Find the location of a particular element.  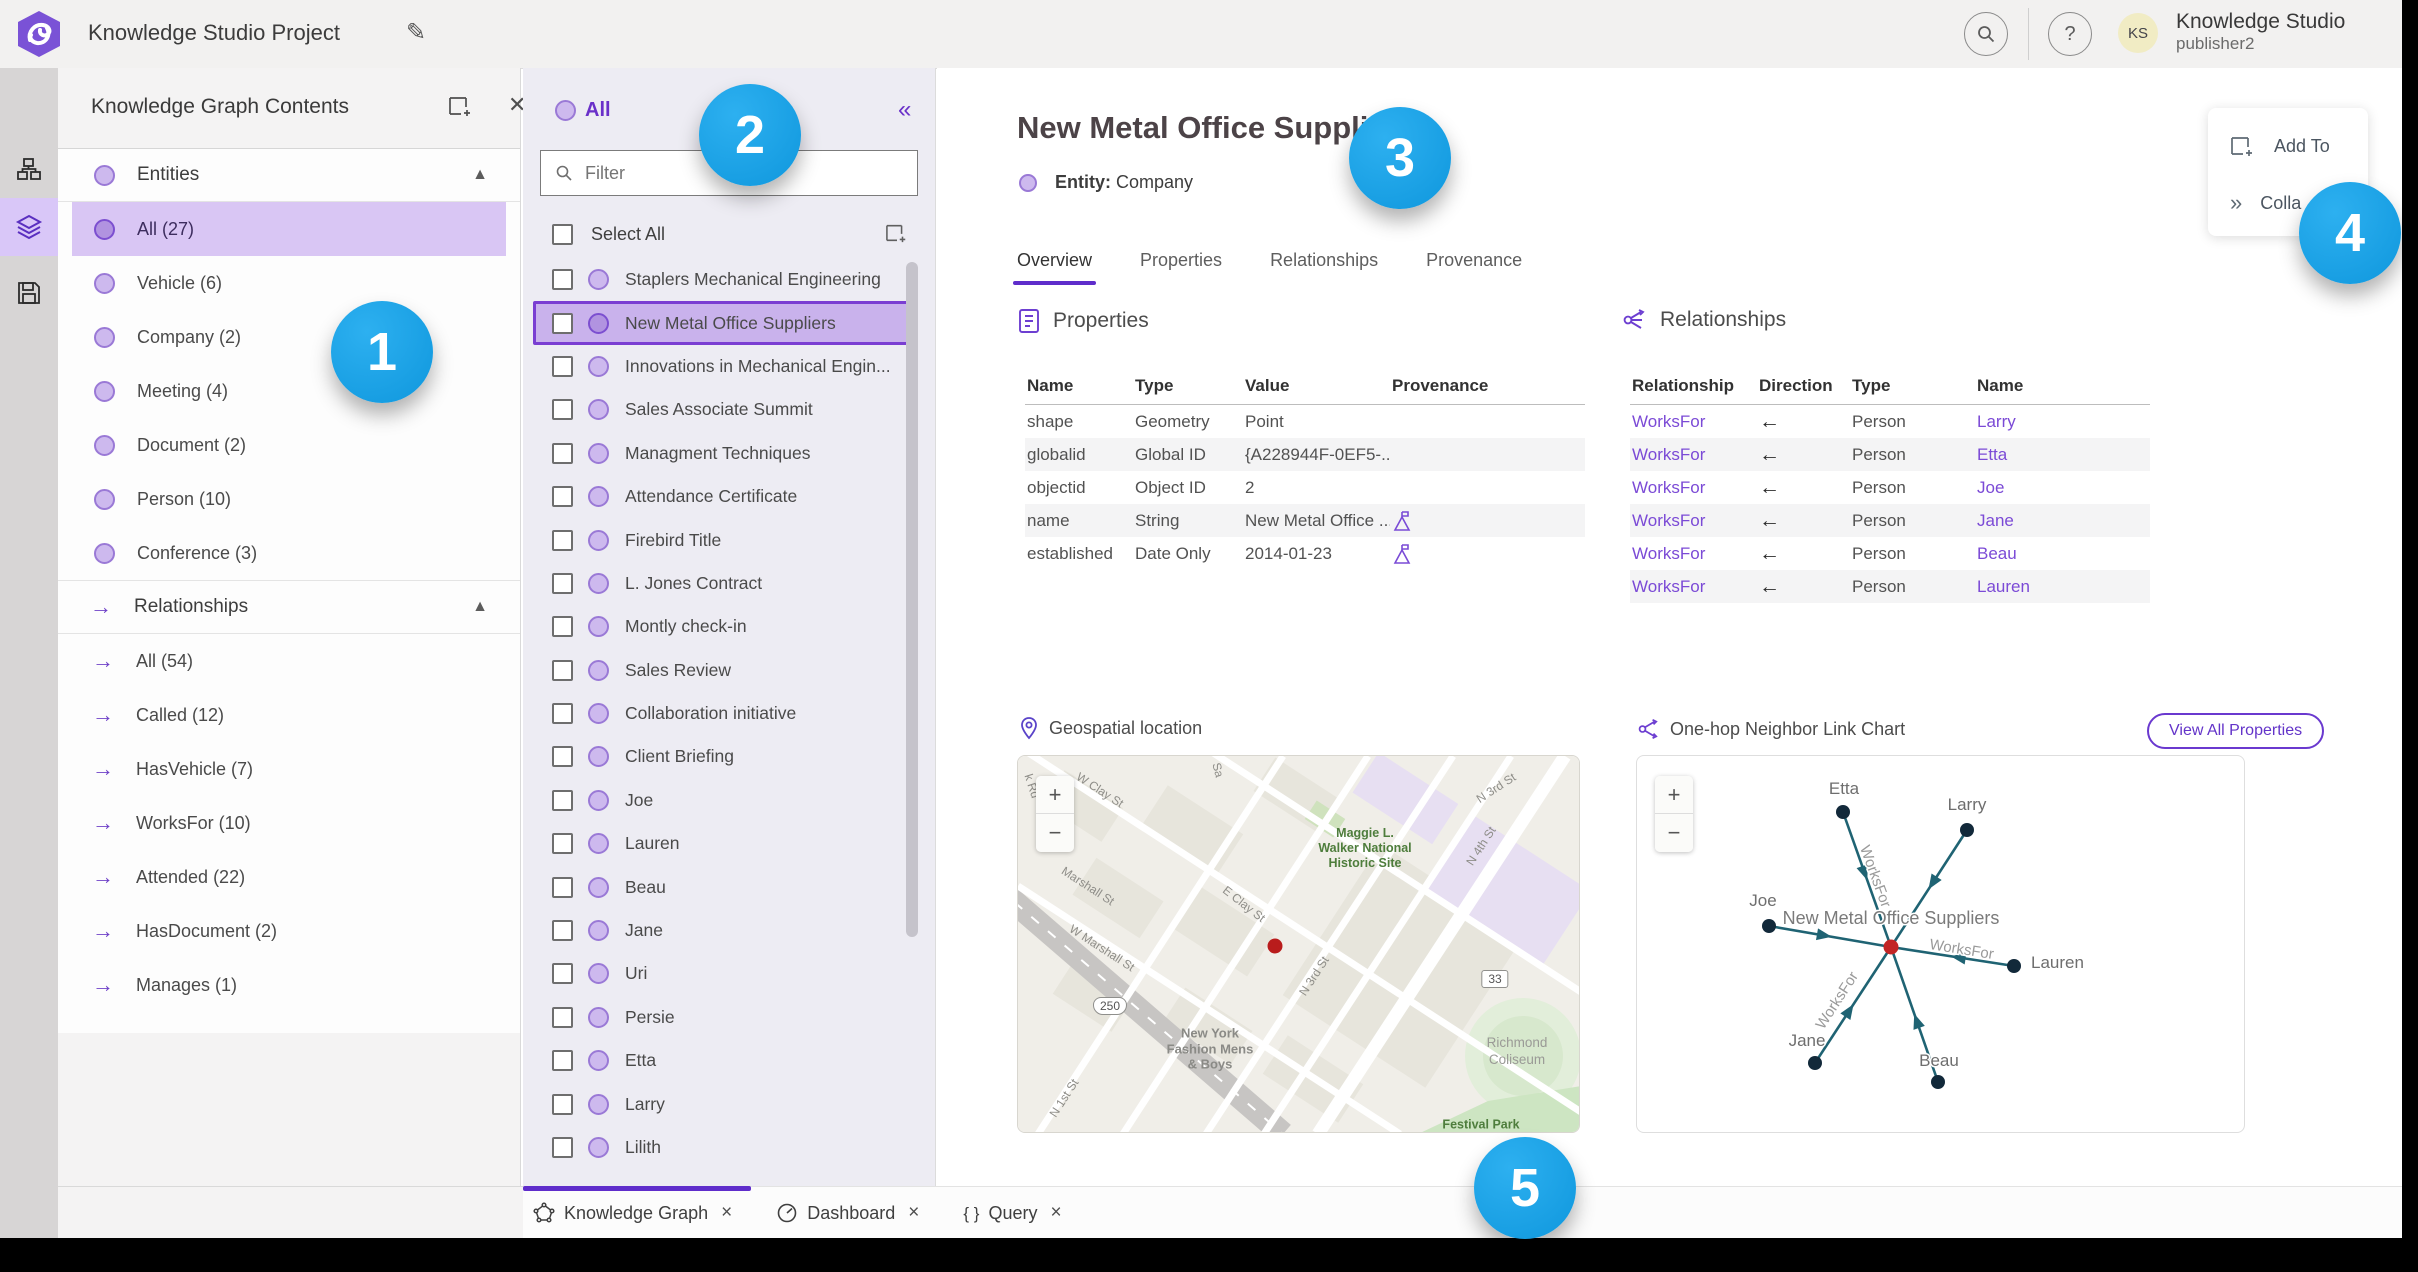

table-row: objectid Object ID 2 is located at coordinates (1305, 487).